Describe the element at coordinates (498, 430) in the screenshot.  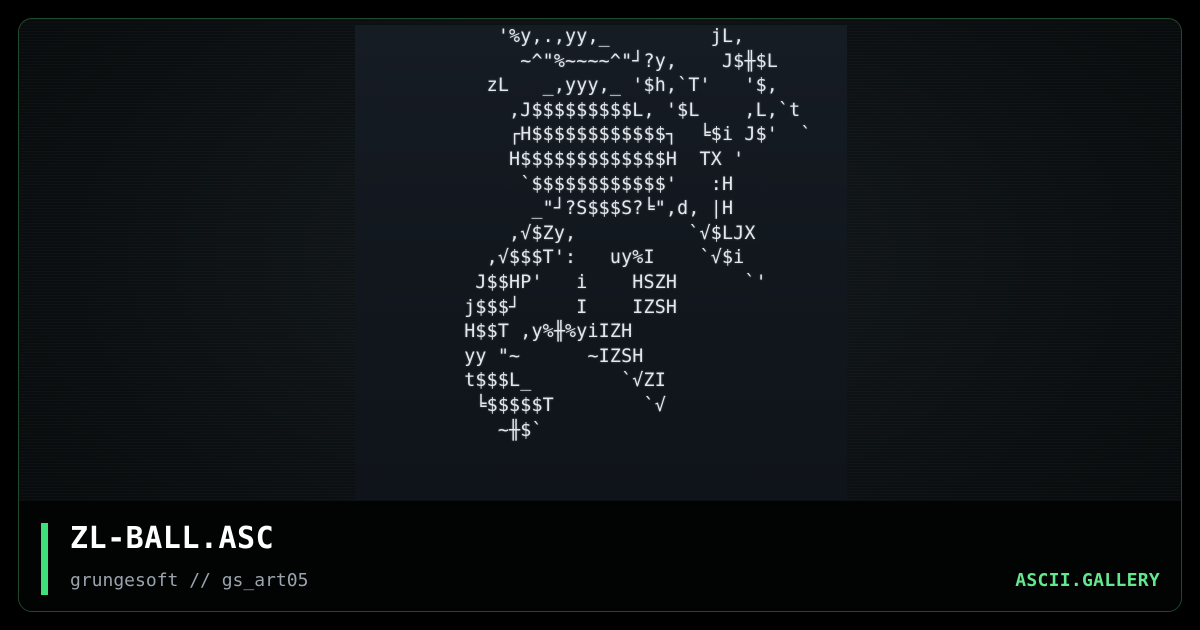
I see `ascii-art-line: ~╫$`` at that location.